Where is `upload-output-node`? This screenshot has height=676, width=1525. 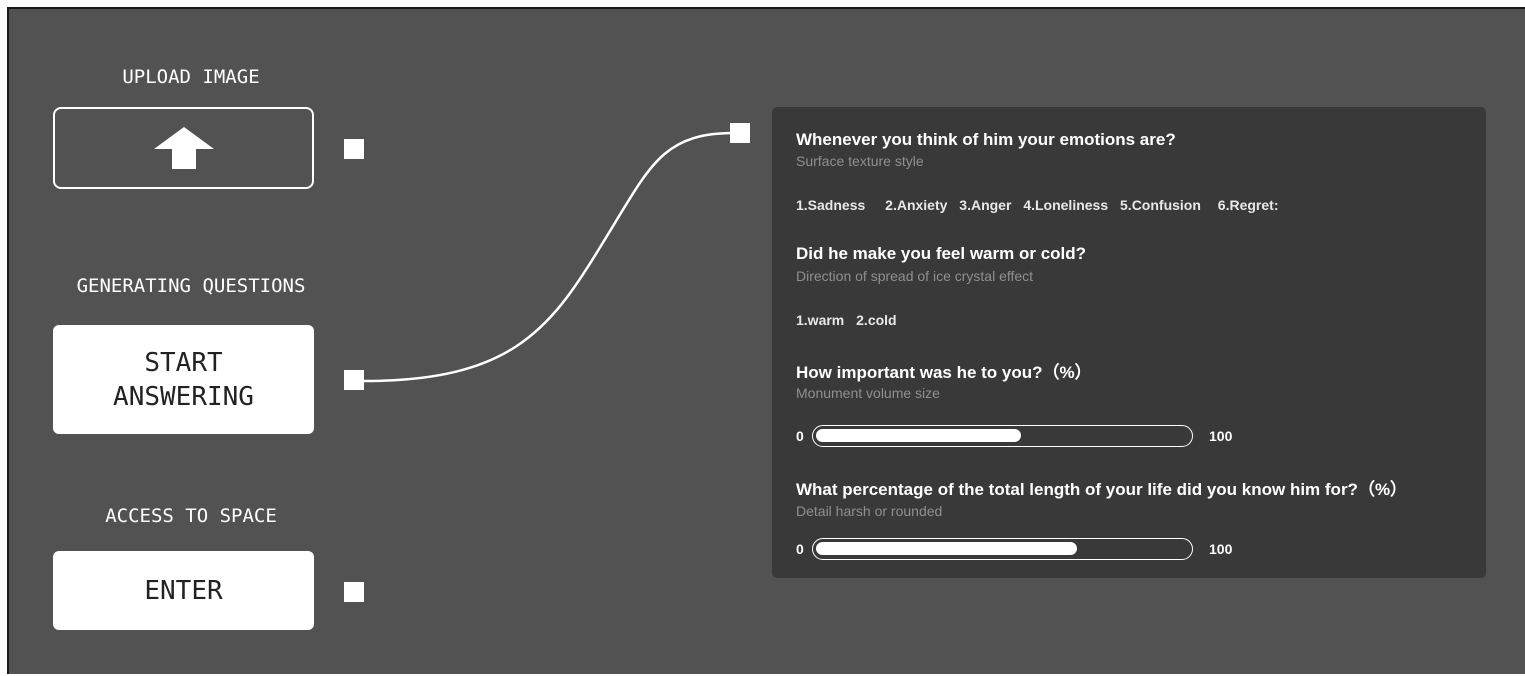
upload-output-node is located at coordinates (354, 149).